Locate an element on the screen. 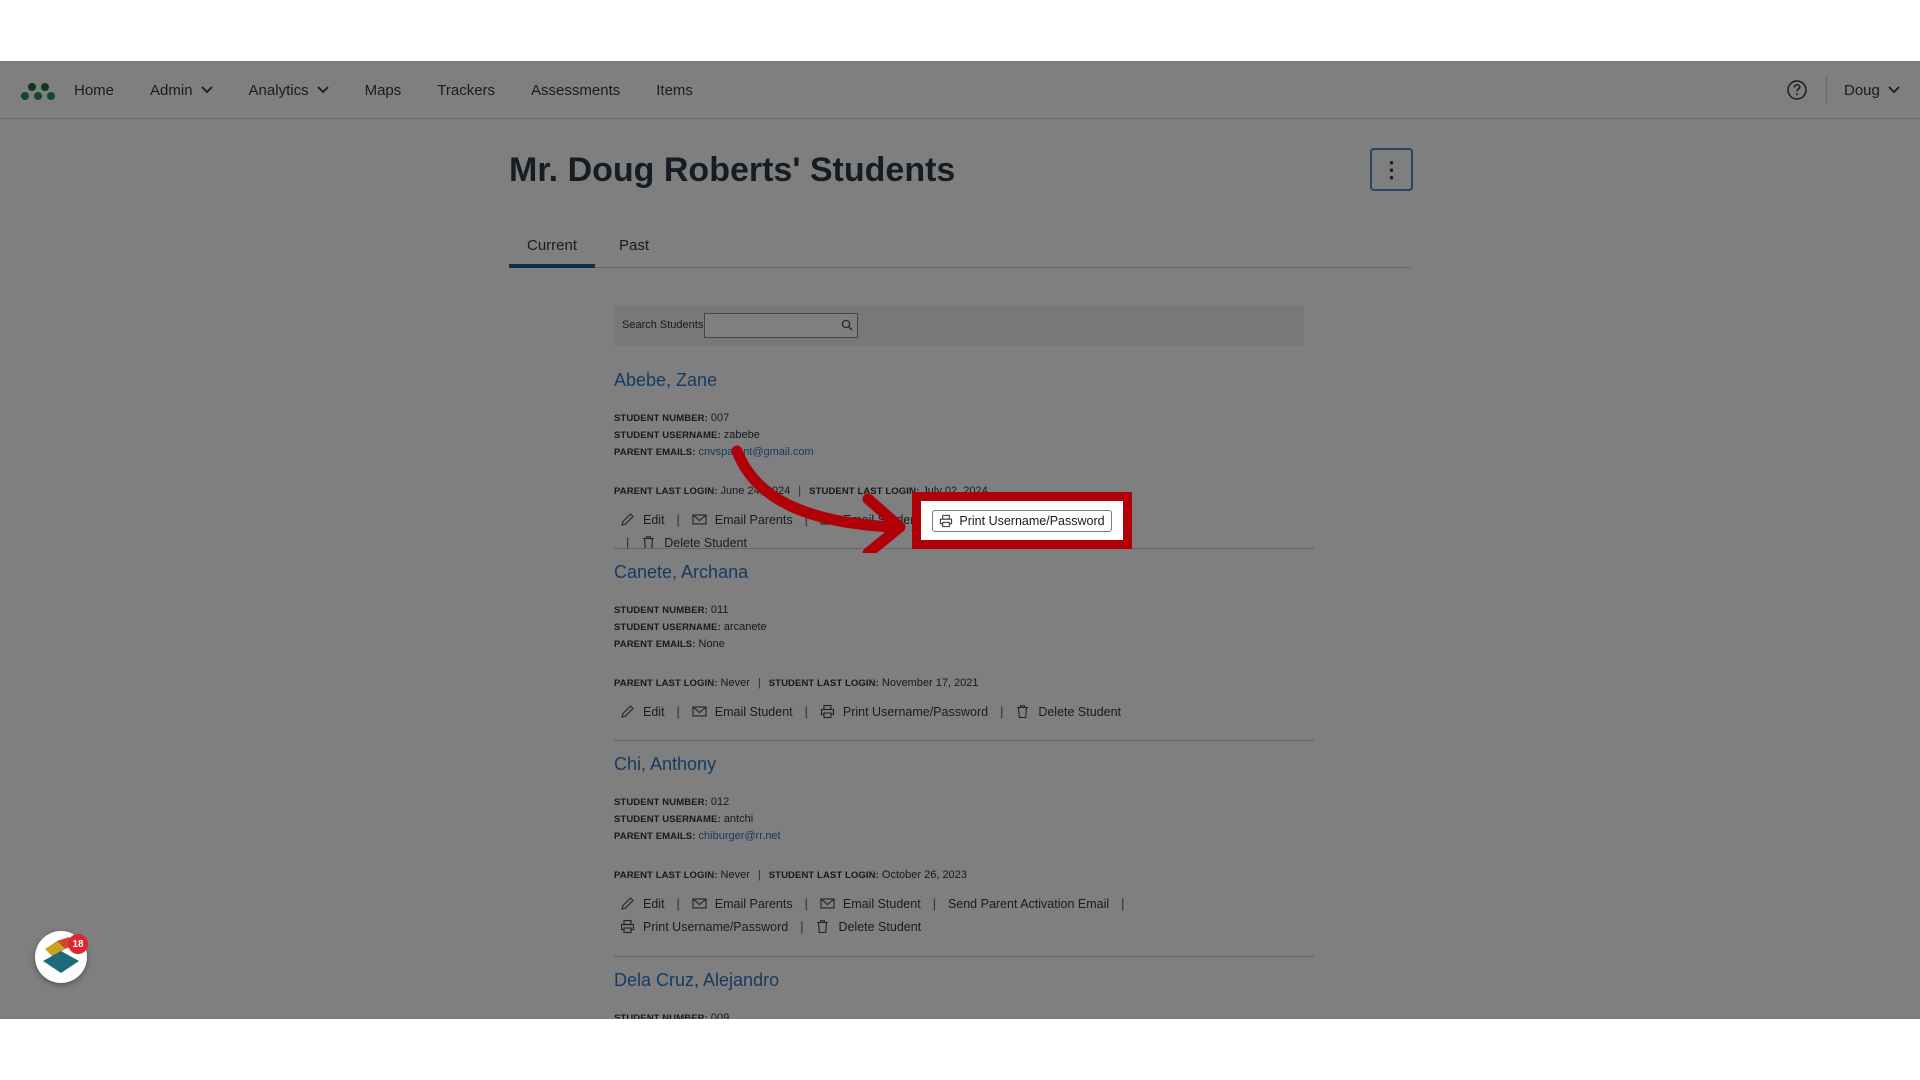 The height and width of the screenshot is (1080, 1920). student-username-value: zabebe is located at coordinates (741, 435).